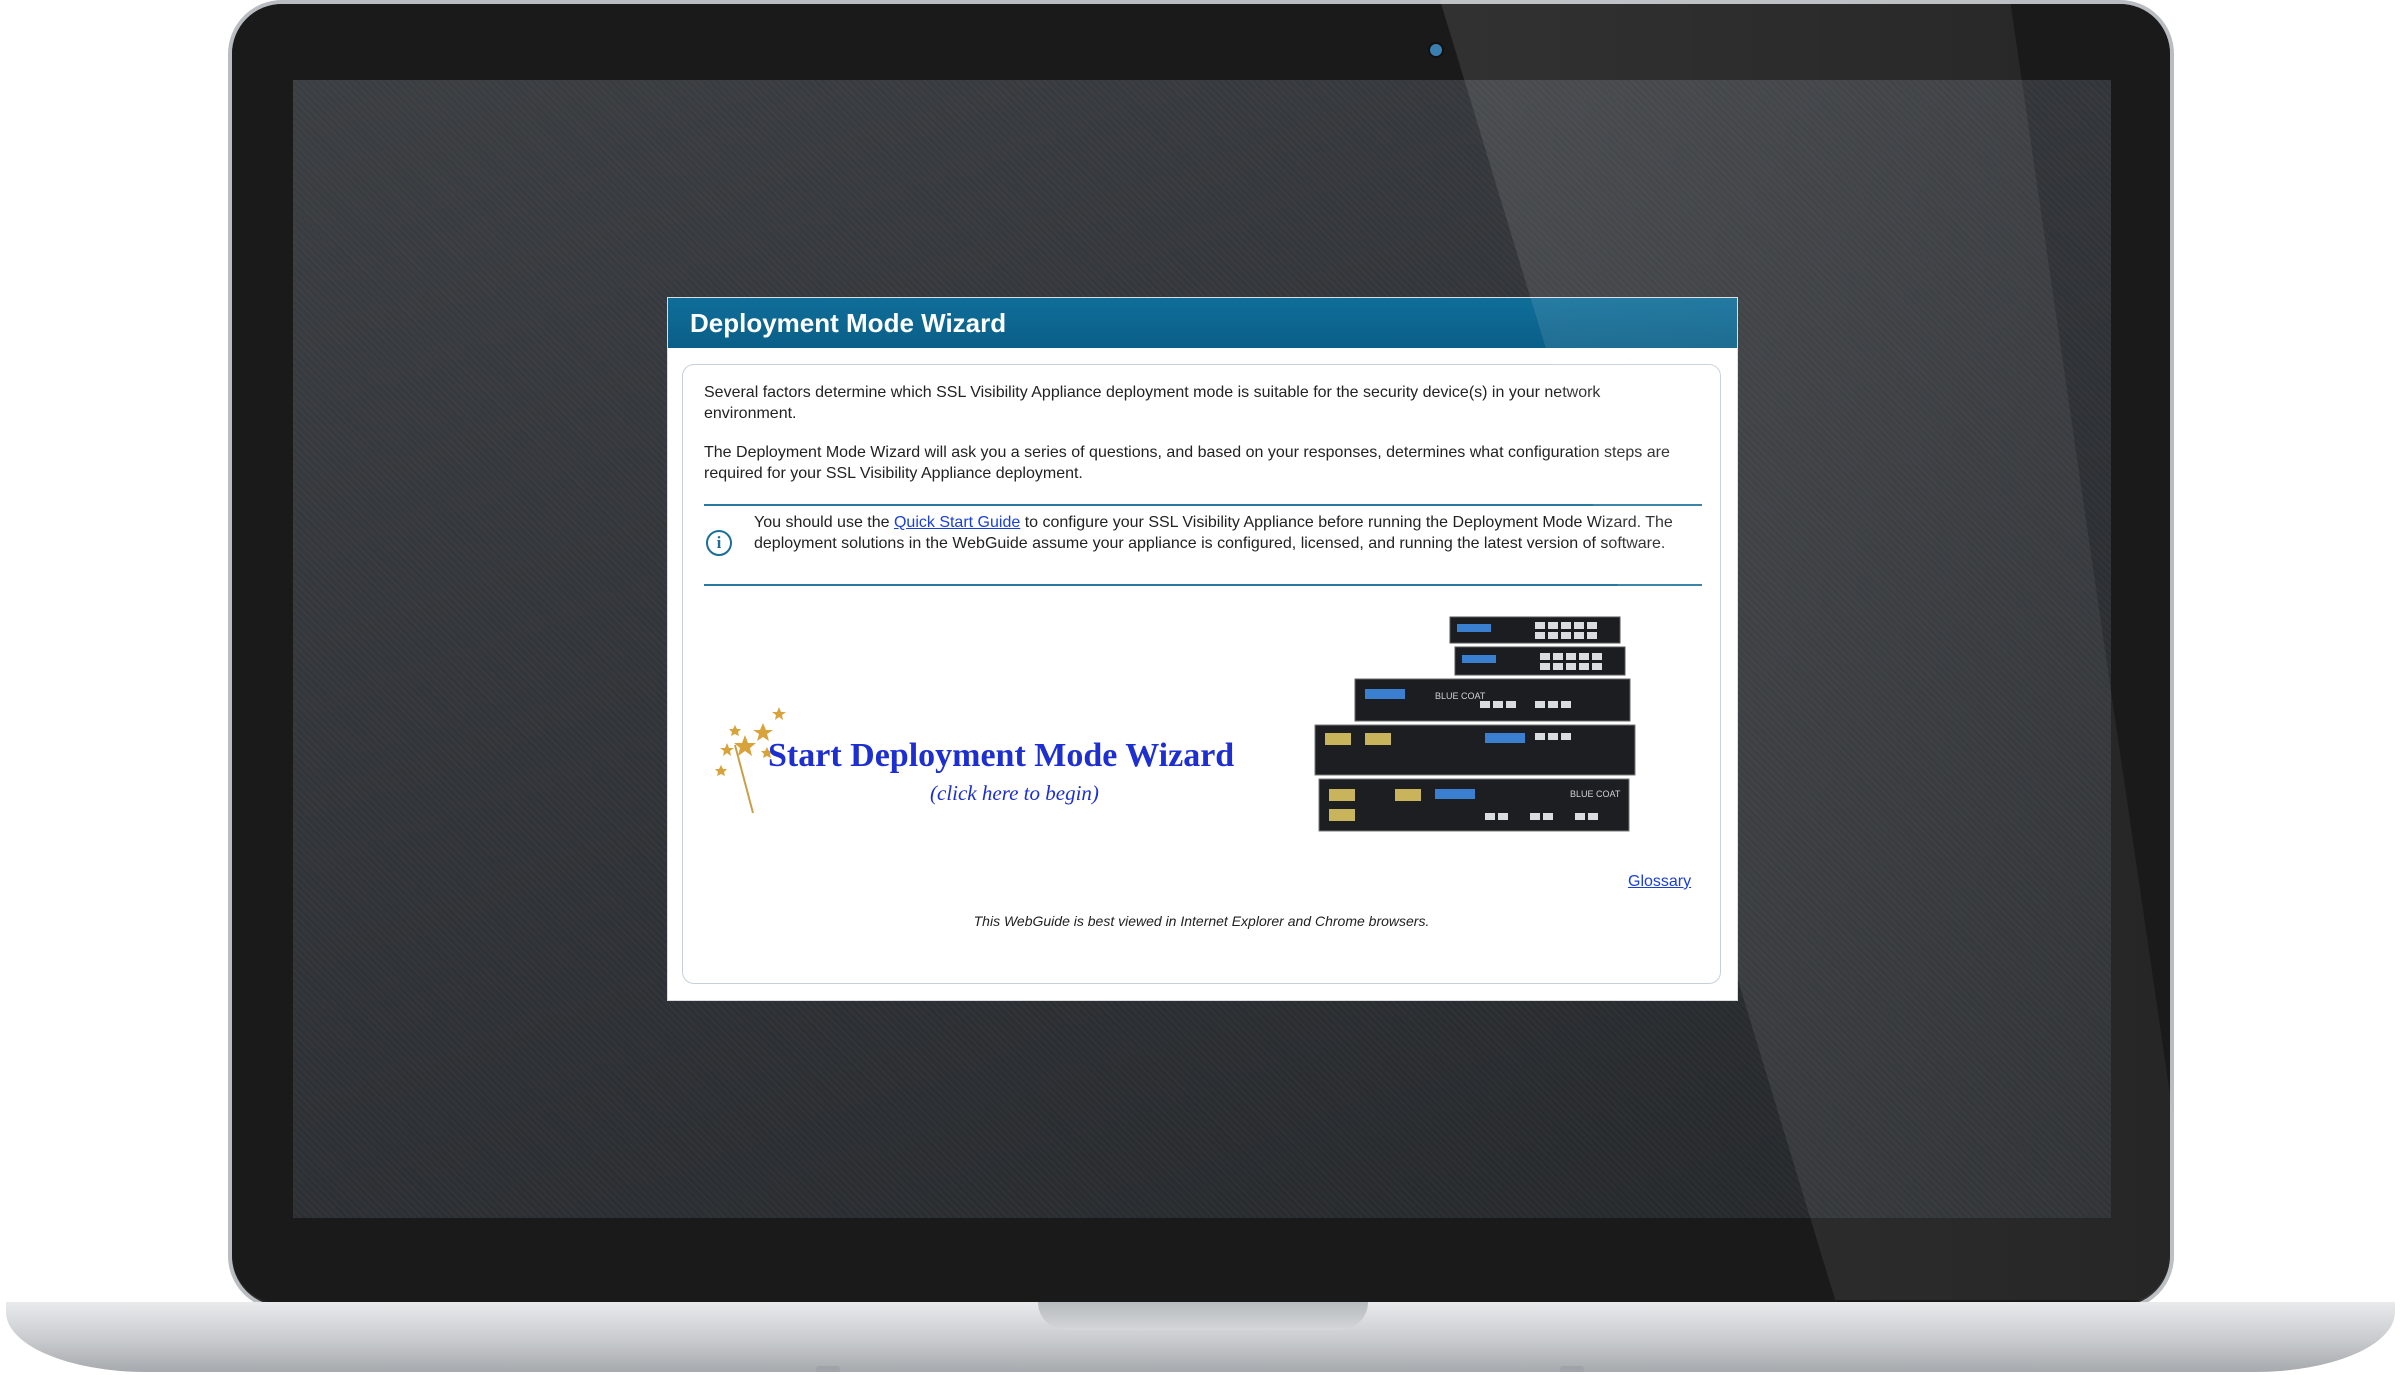 This screenshot has height=1375, width=2401. Describe the element at coordinates (1202, 323) in the screenshot. I see `wizard-title: Deployment Mode Wizard` at that location.